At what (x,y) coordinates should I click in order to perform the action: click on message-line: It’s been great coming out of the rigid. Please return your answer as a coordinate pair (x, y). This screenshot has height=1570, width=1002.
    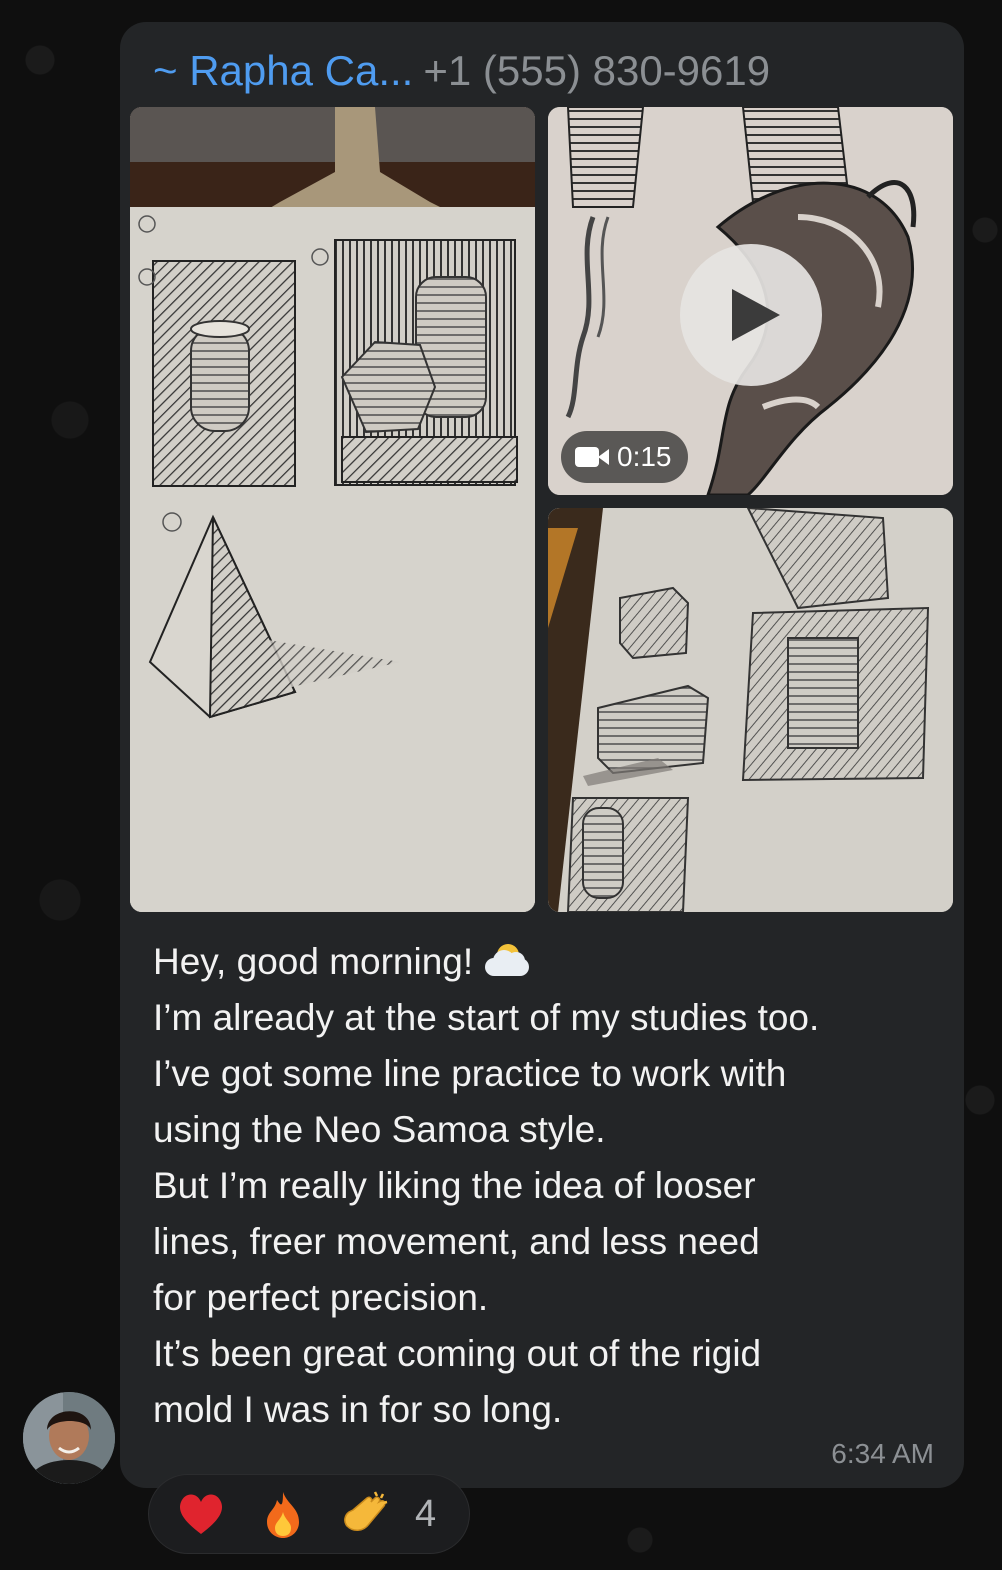
    Looking at the image, I should click on (457, 1353).